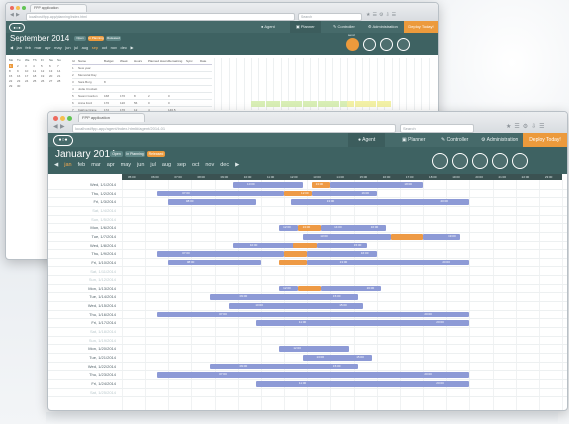 Image resolution: width=569 pixels, height=424 pixels. I want to click on day-row: Thu, 1/2/2014 07:00 12:00 16:00, so click(307, 194).